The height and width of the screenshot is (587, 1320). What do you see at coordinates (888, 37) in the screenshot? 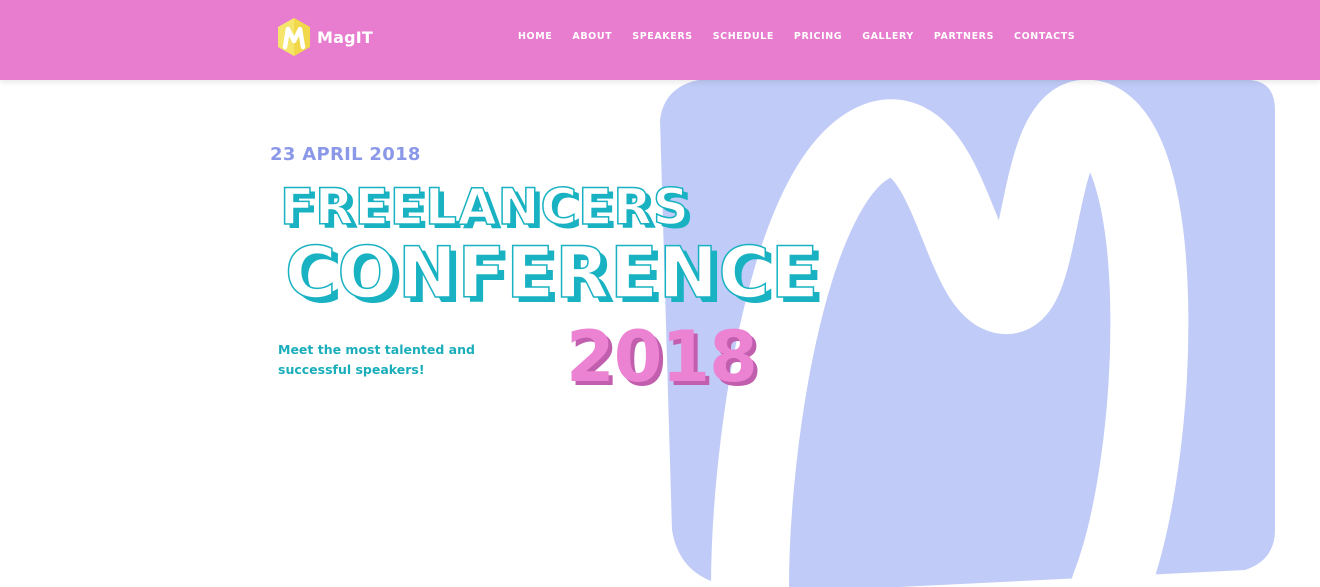
I see `nav-gallery: GALLERY` at bounding box center [888, 37].